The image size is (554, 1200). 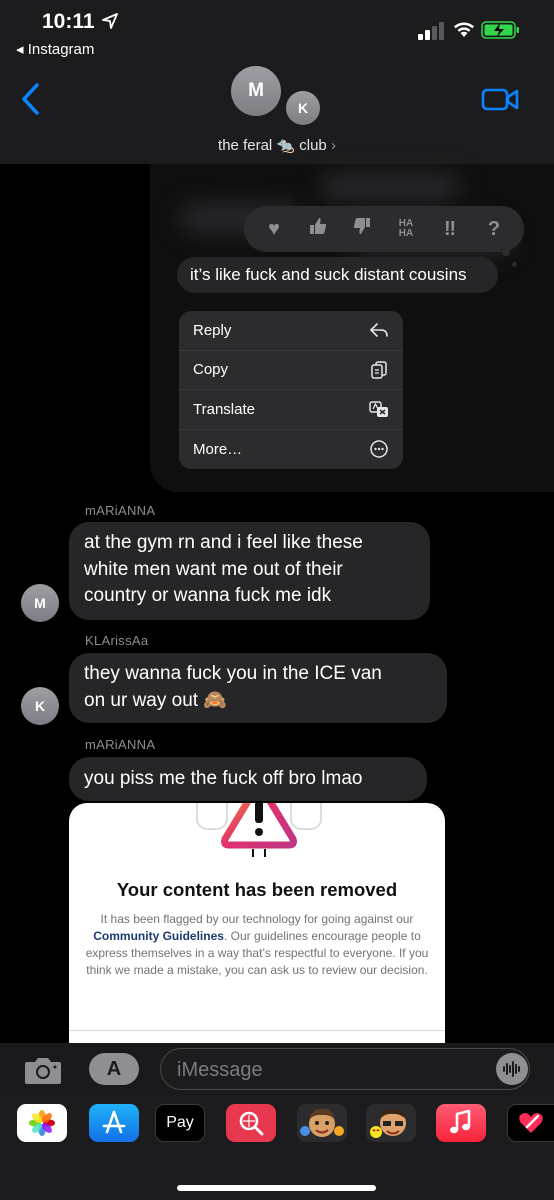 I want to click on exclamation-reaction-icon: ‼, so click(x=450, y=229).